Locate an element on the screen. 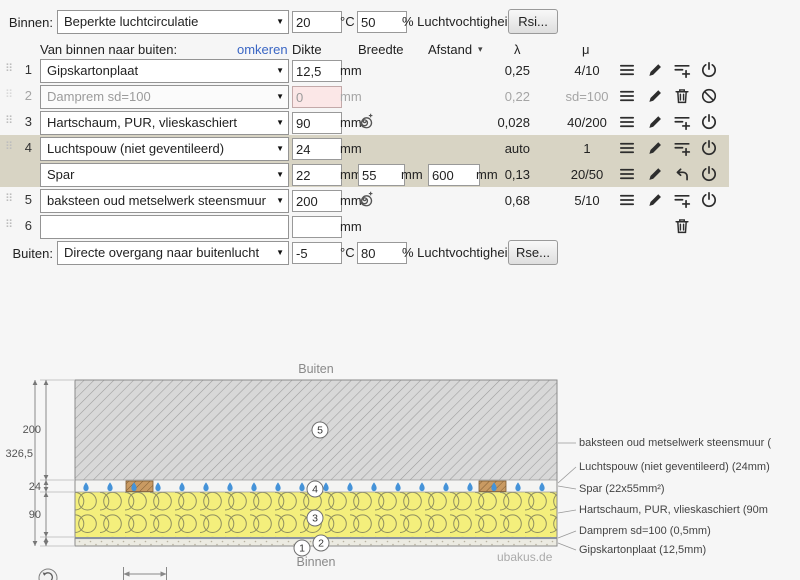 Image resolution: width=800 pixels, height=580 pixels. outdoor-label: Buiten: is located at coordinates (32, 253).